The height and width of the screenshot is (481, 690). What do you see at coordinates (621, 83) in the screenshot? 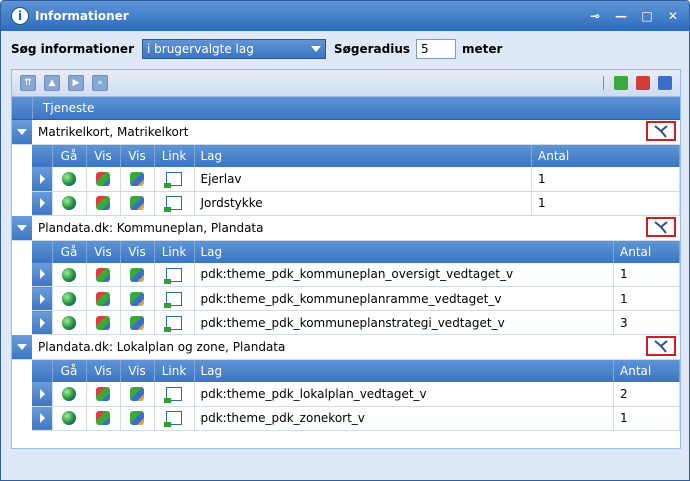
I see `export-excel-icon` at bounding box center [621, 83].